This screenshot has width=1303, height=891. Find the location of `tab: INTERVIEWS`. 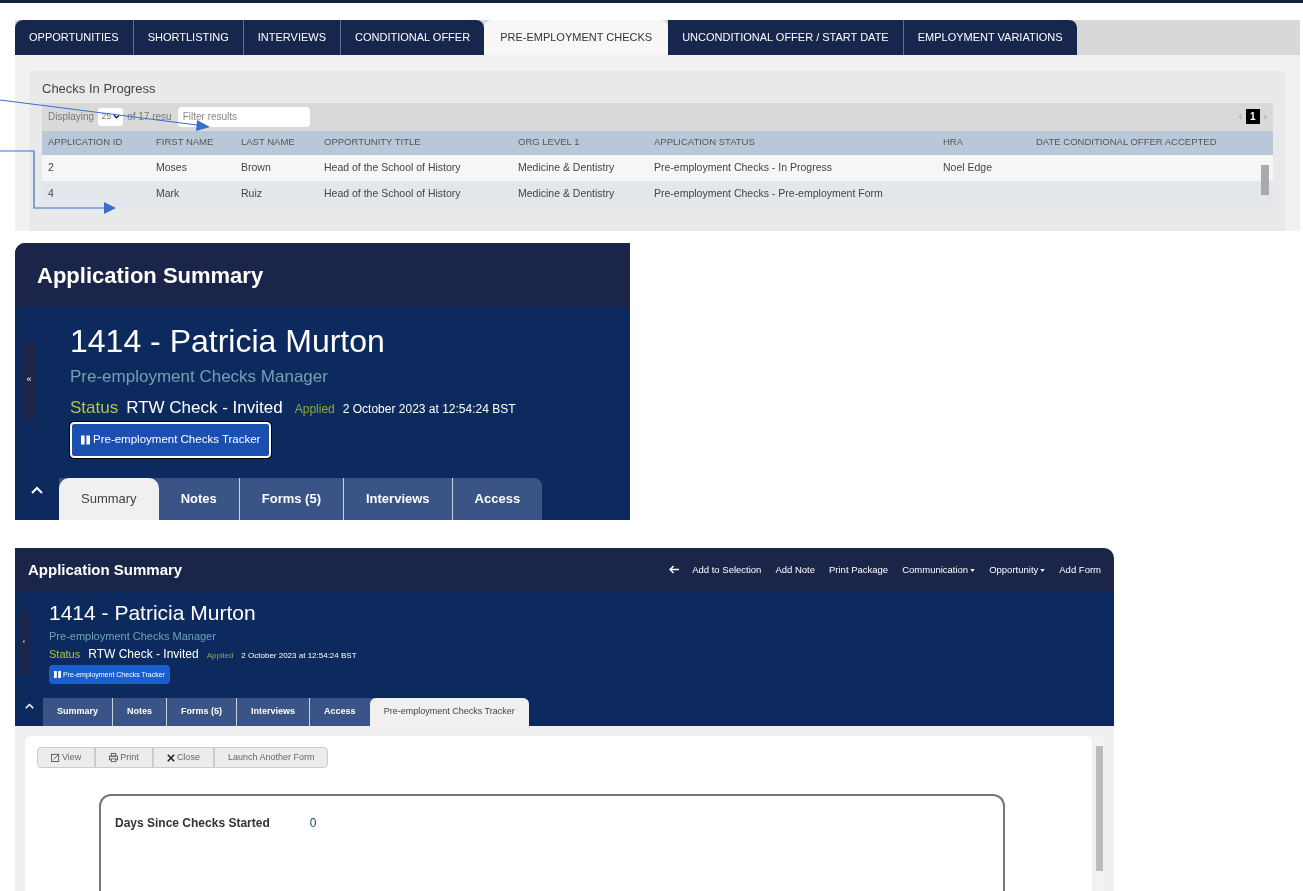

tab: INTERVIEWS is located at coordinates (292, 37).